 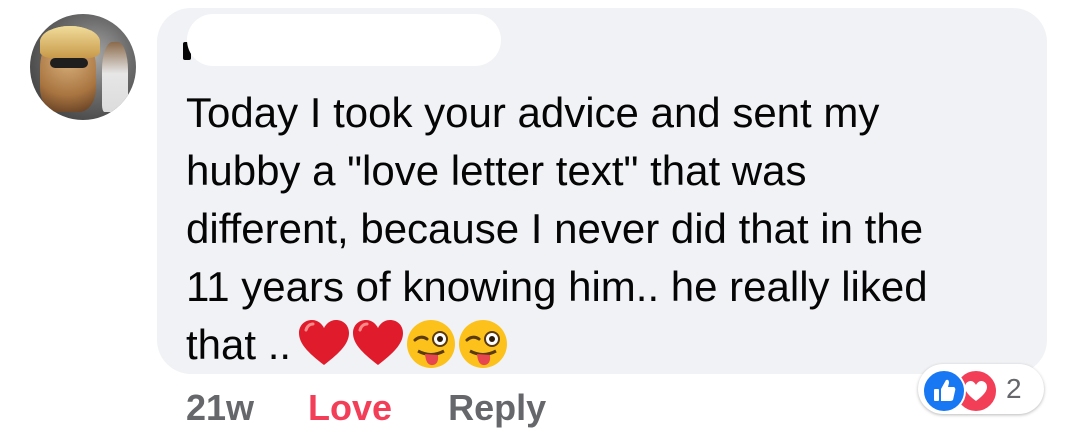 I want to click on like-icon, so click(x=944, y=391).